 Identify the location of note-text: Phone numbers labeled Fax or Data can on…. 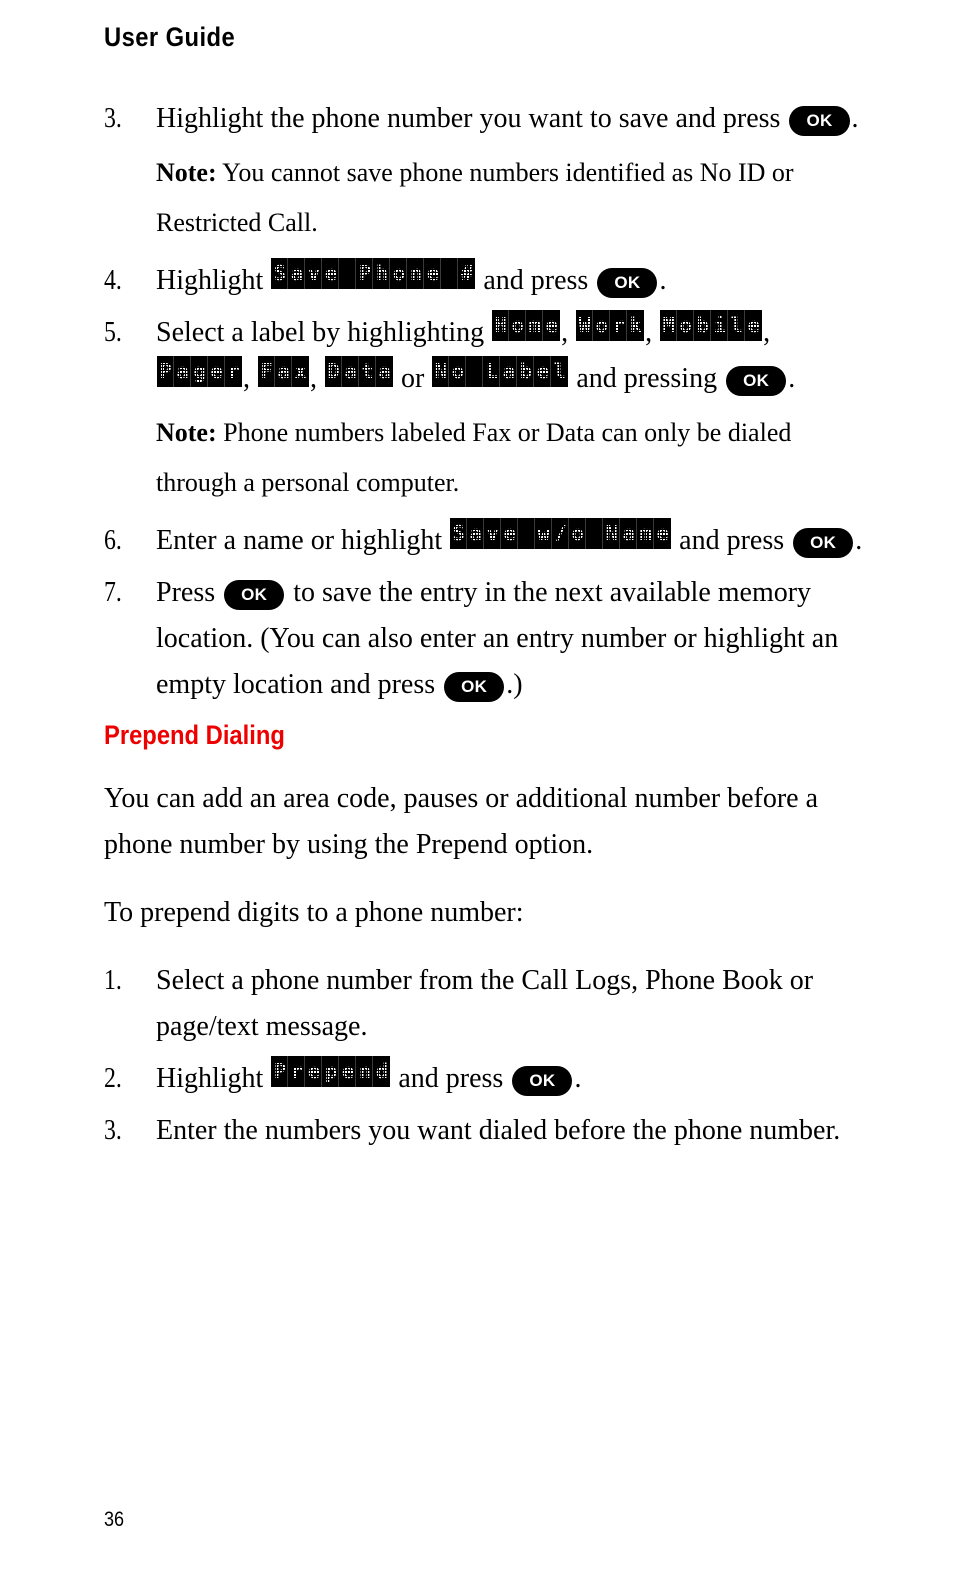
(474, 457).